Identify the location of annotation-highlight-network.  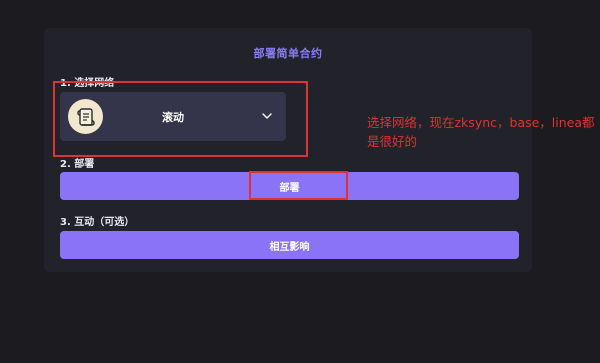
(180, 119).